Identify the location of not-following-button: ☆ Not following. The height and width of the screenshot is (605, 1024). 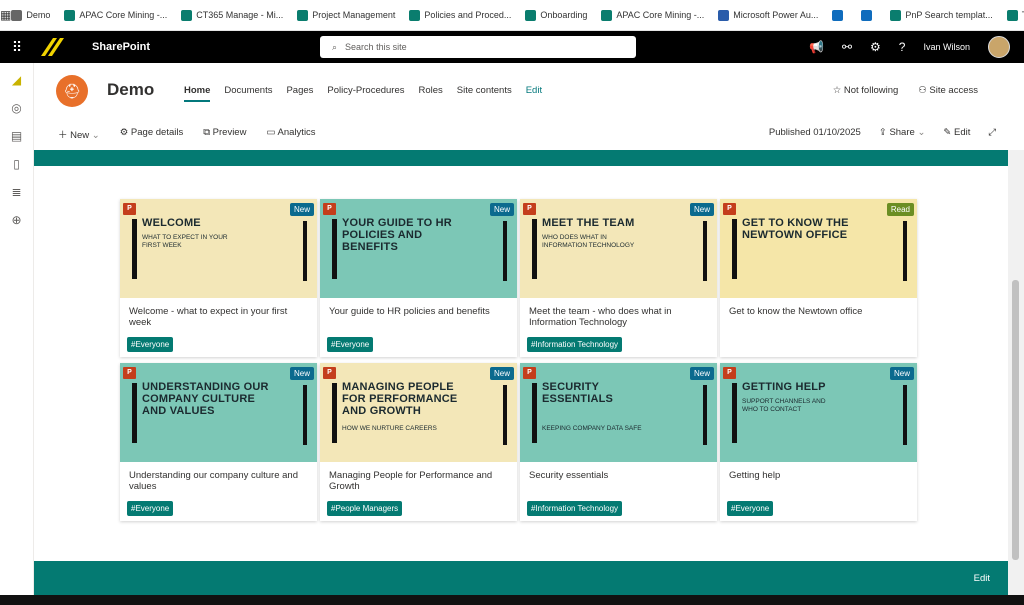
(866, 90).